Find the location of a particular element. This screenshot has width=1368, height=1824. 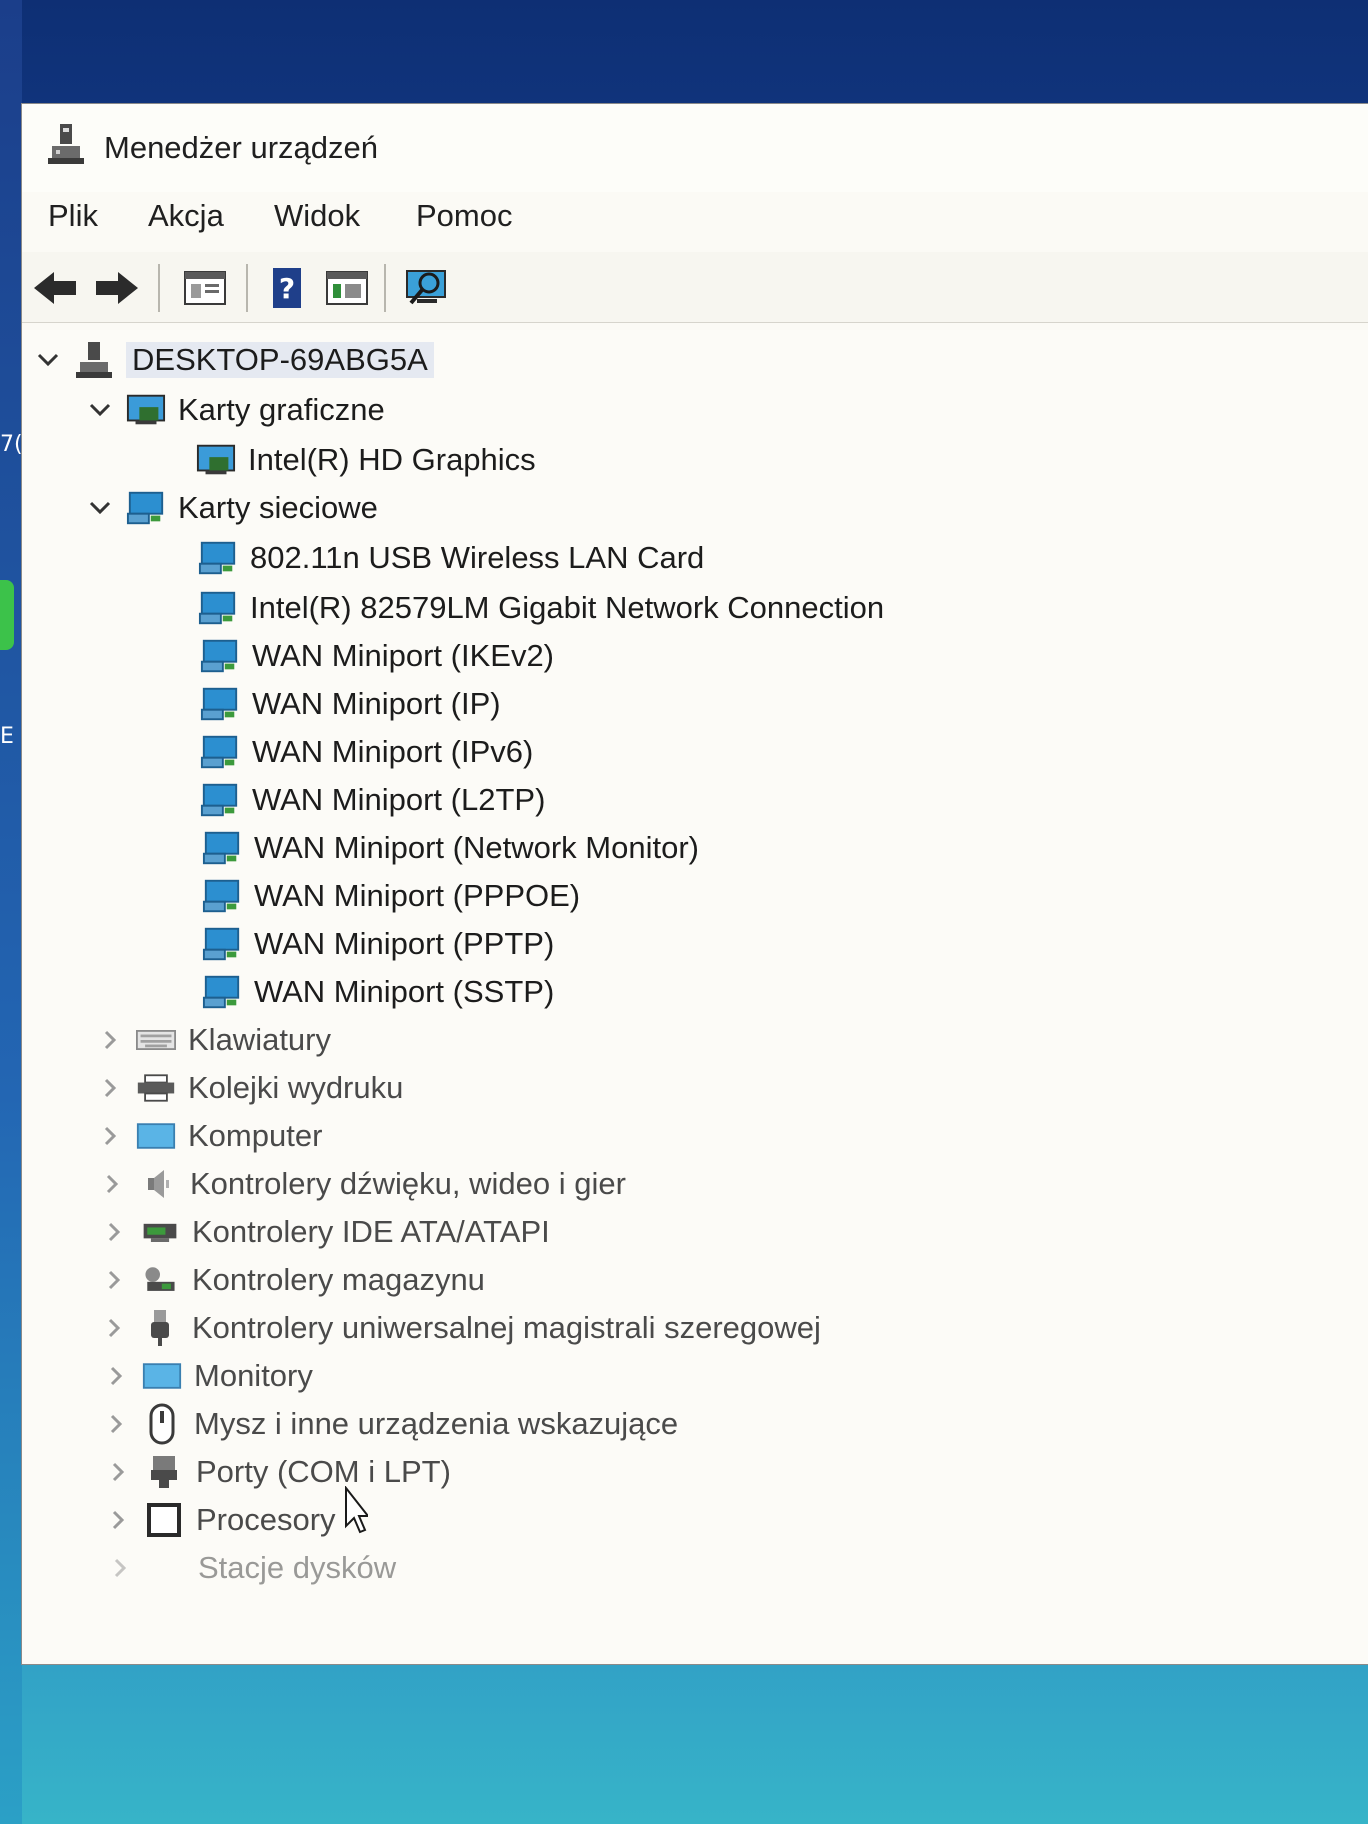

device-item: WAN Miniport (IPv6) is located at coordinates (366, 752).